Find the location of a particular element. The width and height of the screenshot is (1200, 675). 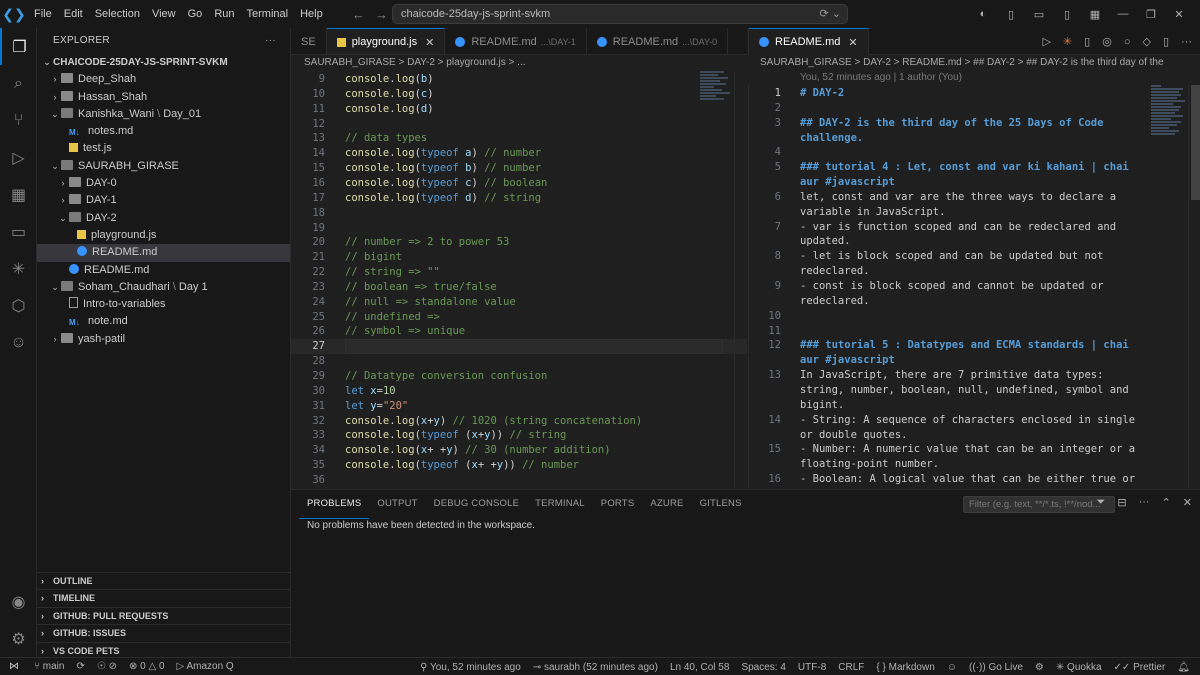

indentation: Spaces: 4 is located at coordinates (763, 667).